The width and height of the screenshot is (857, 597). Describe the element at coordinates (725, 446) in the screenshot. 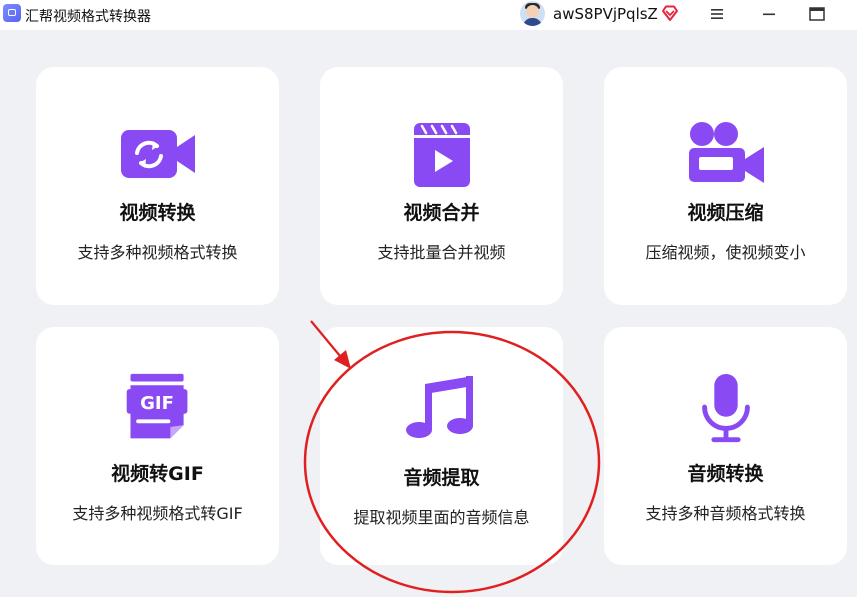

I see `feature-card-audio-convert: 音频转换 支持多种音频格式转换` at that location.